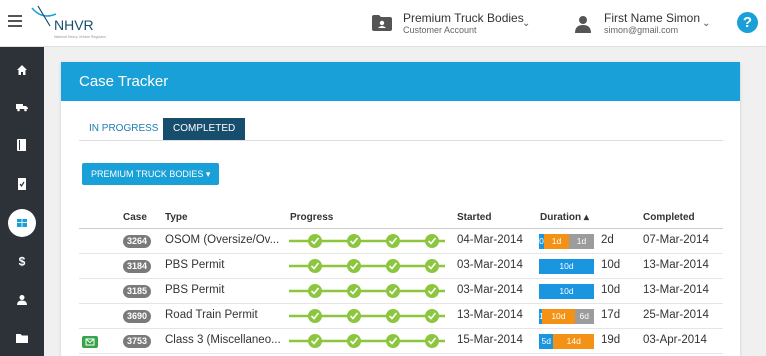 Image resolution: width=766 pixels, height=356 pixels. I want to click on completed-date: 03-Apr-2014, so click(675, 340).